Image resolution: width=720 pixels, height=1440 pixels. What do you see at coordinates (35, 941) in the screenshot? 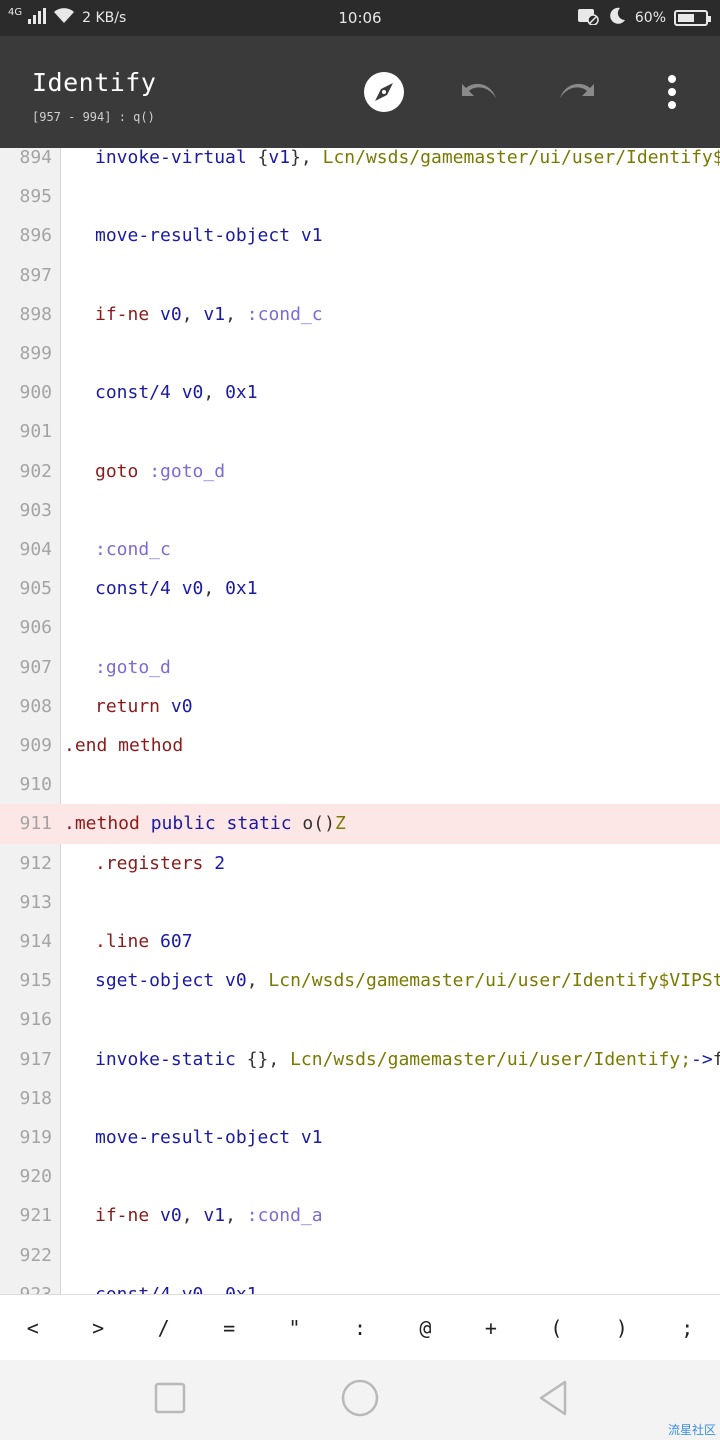
I see `line-number: 914` at bounding box center [35, 941].